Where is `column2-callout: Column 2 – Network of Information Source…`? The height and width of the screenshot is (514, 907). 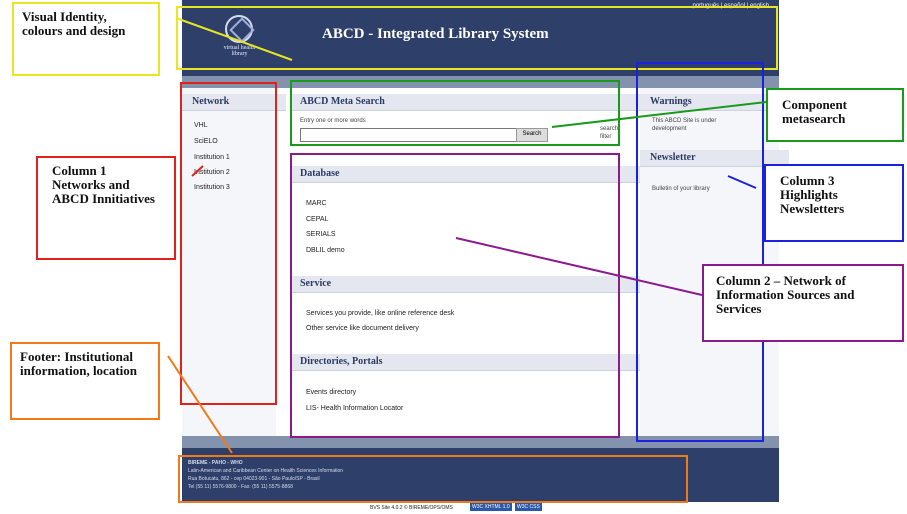 column2-callout: Column 2 – Network of Information Source… is located at coordinates (803, 303).